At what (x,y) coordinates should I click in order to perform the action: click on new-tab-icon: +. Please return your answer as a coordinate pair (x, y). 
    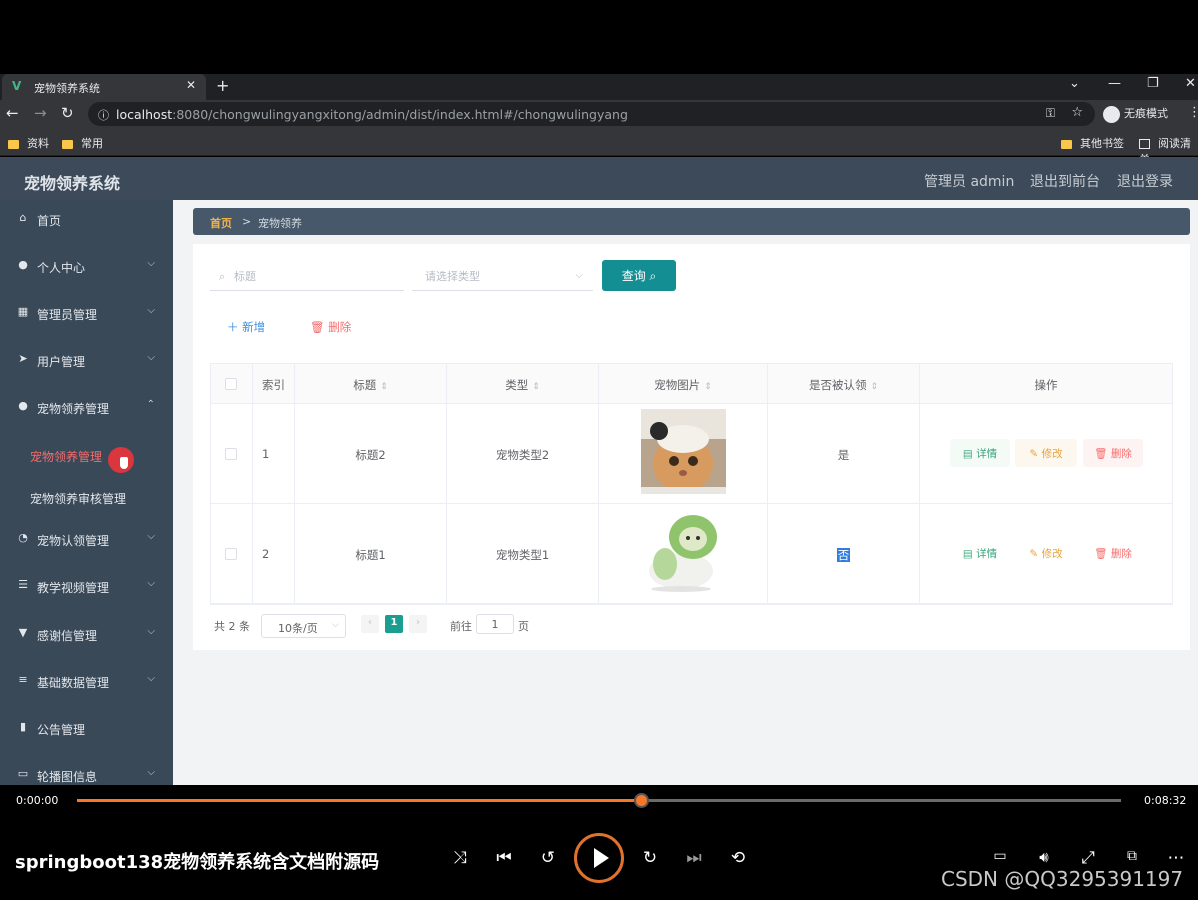
    Looking at the image, I should click on (222, 85).